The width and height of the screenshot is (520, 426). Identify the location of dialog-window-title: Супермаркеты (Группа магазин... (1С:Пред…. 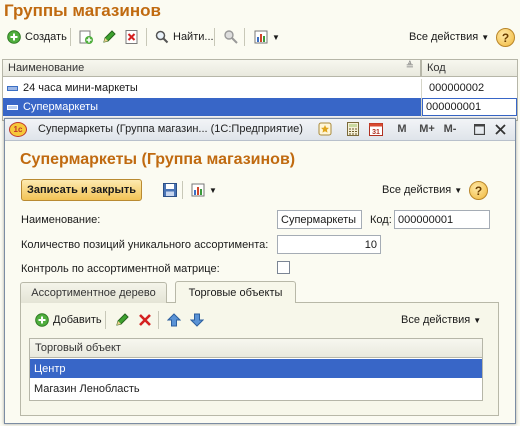
(170, 129).